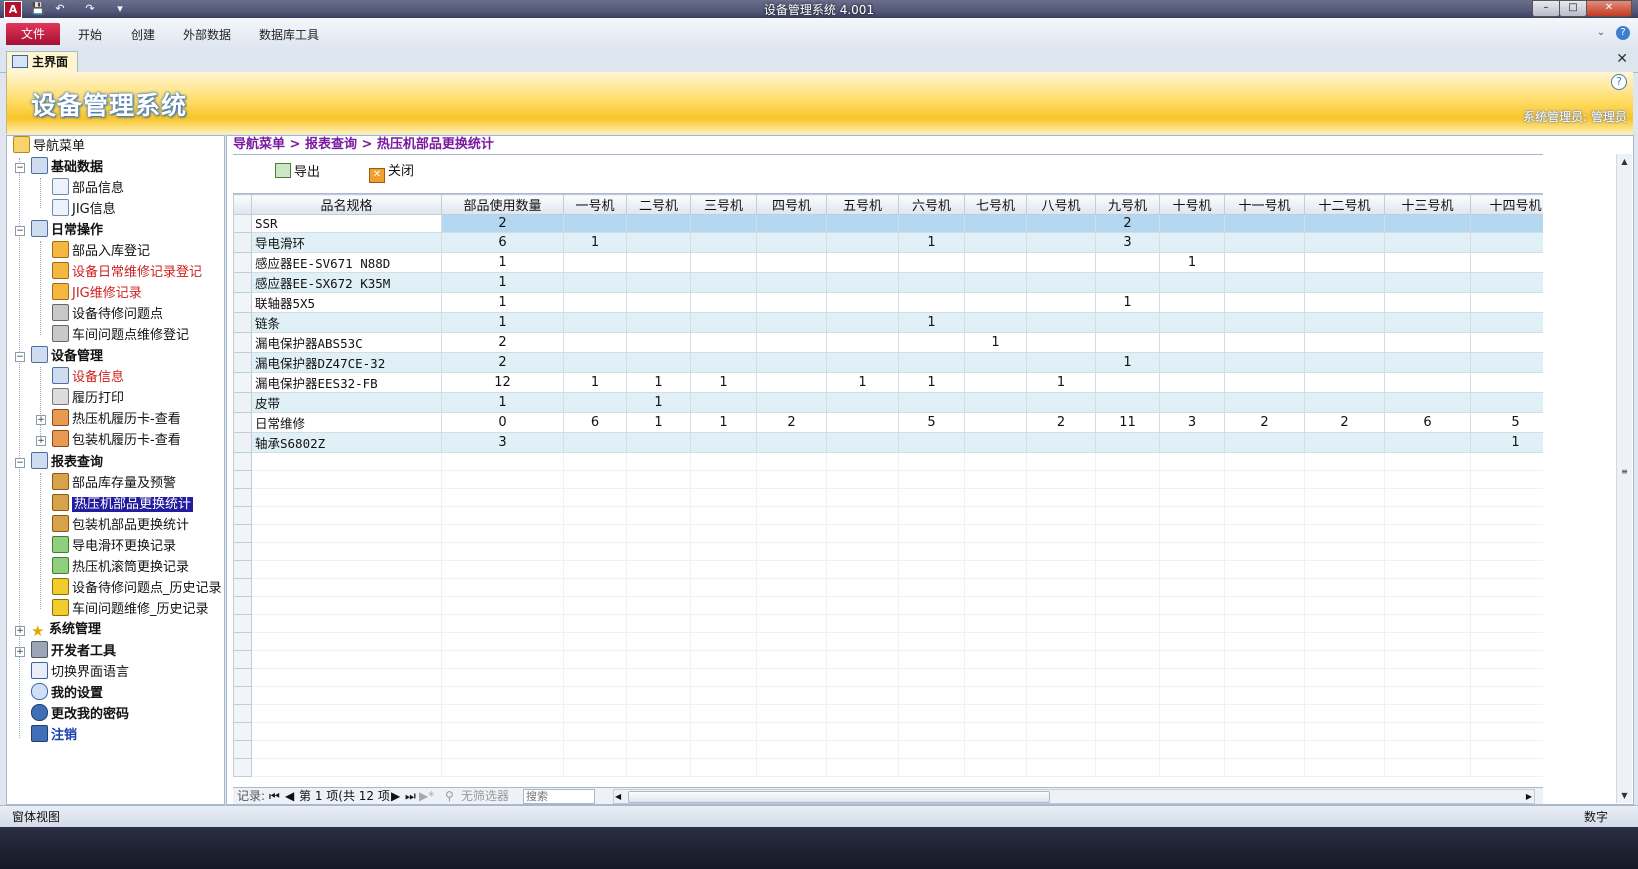 This screenshot has width=1638, height=869. What do you see at coordinates (88, 398) in the screenshot?
I see `nav-item-history-print: 履历打印` at bounding box center [88, 398].